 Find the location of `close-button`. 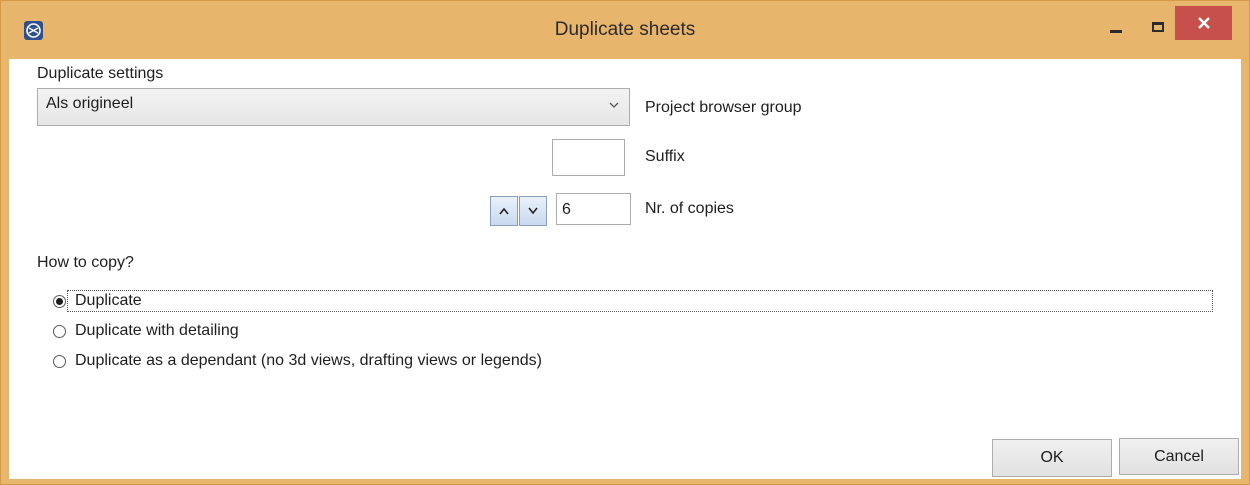

close-button is located at coordinates (1203, 23).